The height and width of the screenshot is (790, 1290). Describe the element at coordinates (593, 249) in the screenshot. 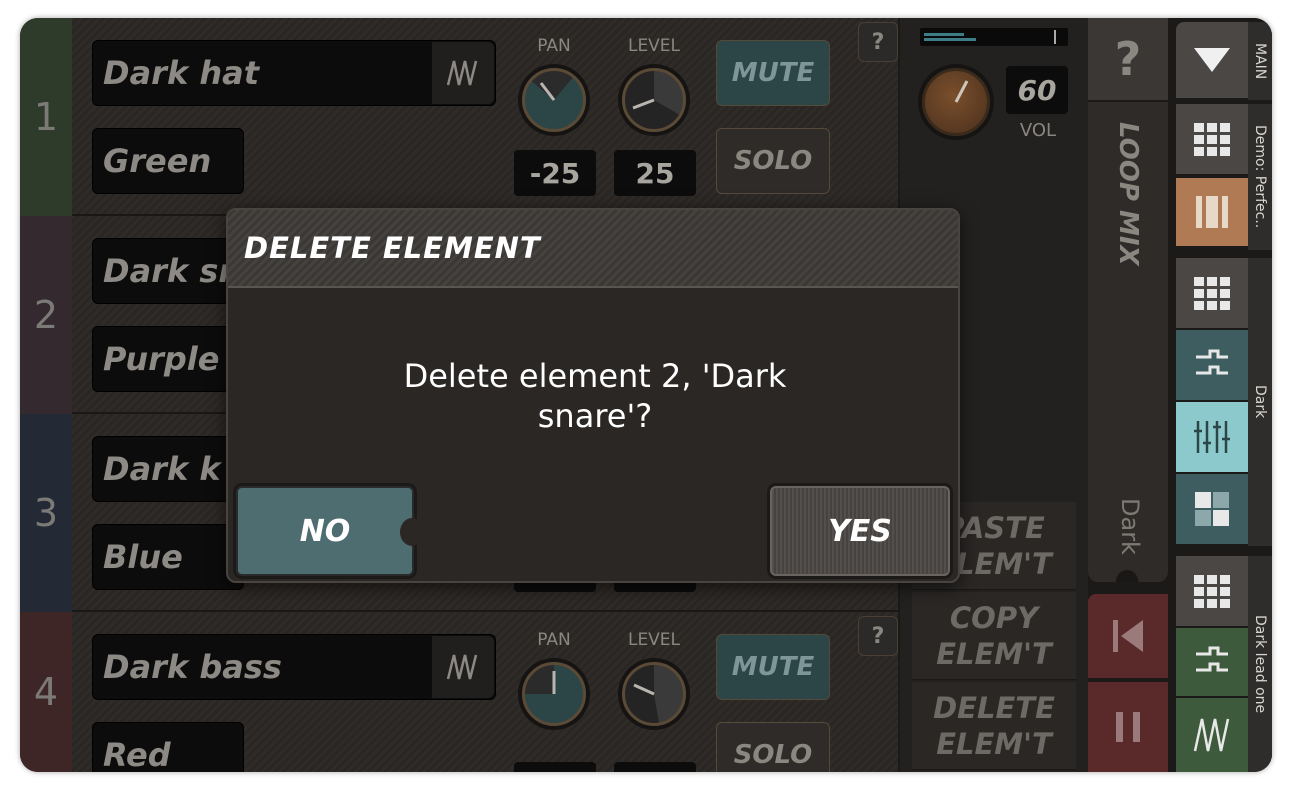

I see `dialog-title: DELETE ELEMENT` at that location.